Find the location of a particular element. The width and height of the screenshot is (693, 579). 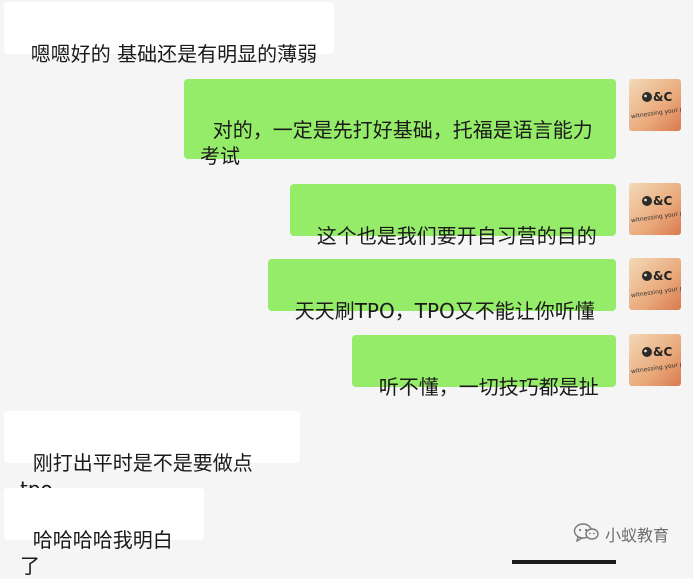

wechat-official-account-icon is located at coordinates (586, 534).